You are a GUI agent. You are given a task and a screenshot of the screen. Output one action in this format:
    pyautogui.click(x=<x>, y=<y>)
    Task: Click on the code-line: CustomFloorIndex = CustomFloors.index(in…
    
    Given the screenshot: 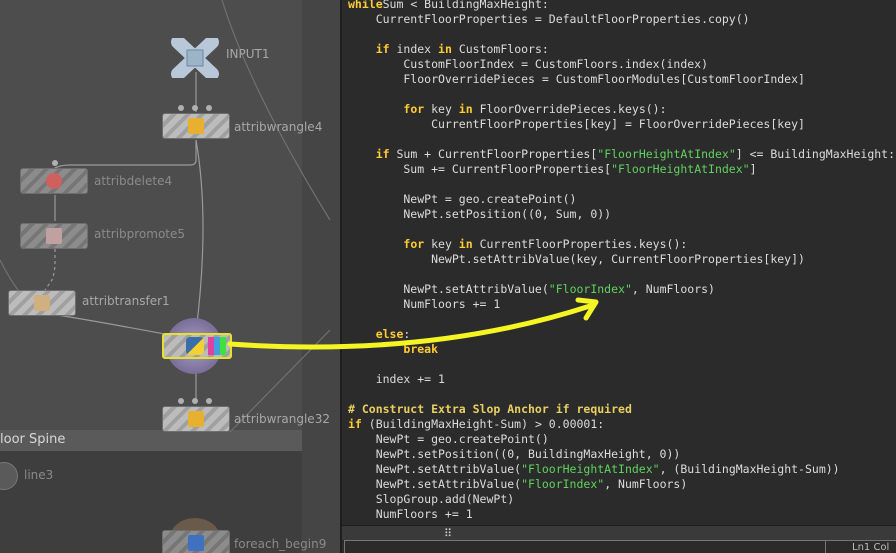 What is the action you would take?
    pyautogui.click(x=621, y=64)
    